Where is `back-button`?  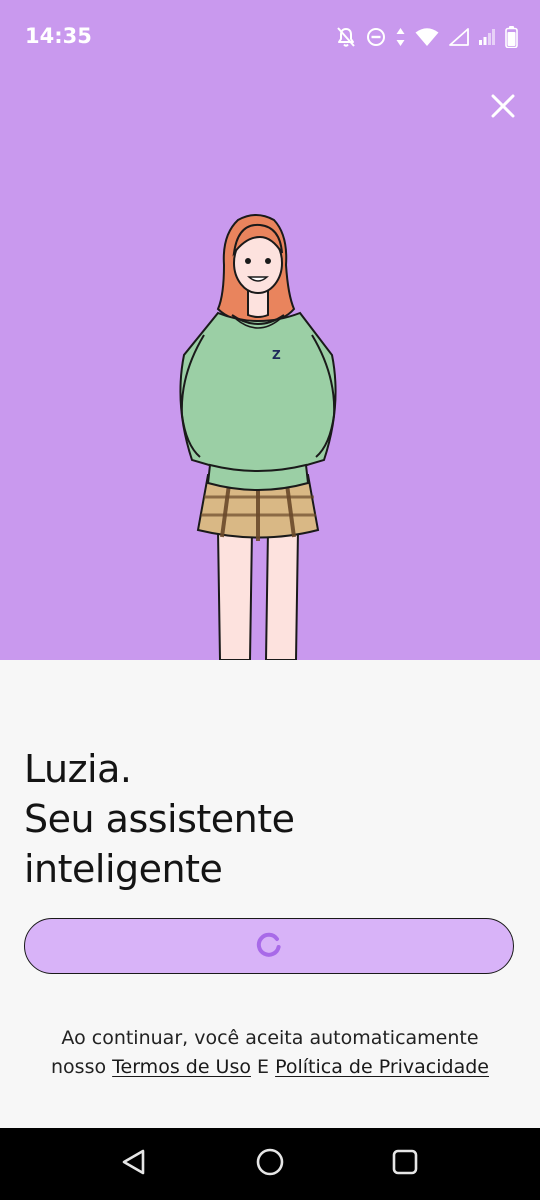 back-button is located at coordinates (134, 1164).